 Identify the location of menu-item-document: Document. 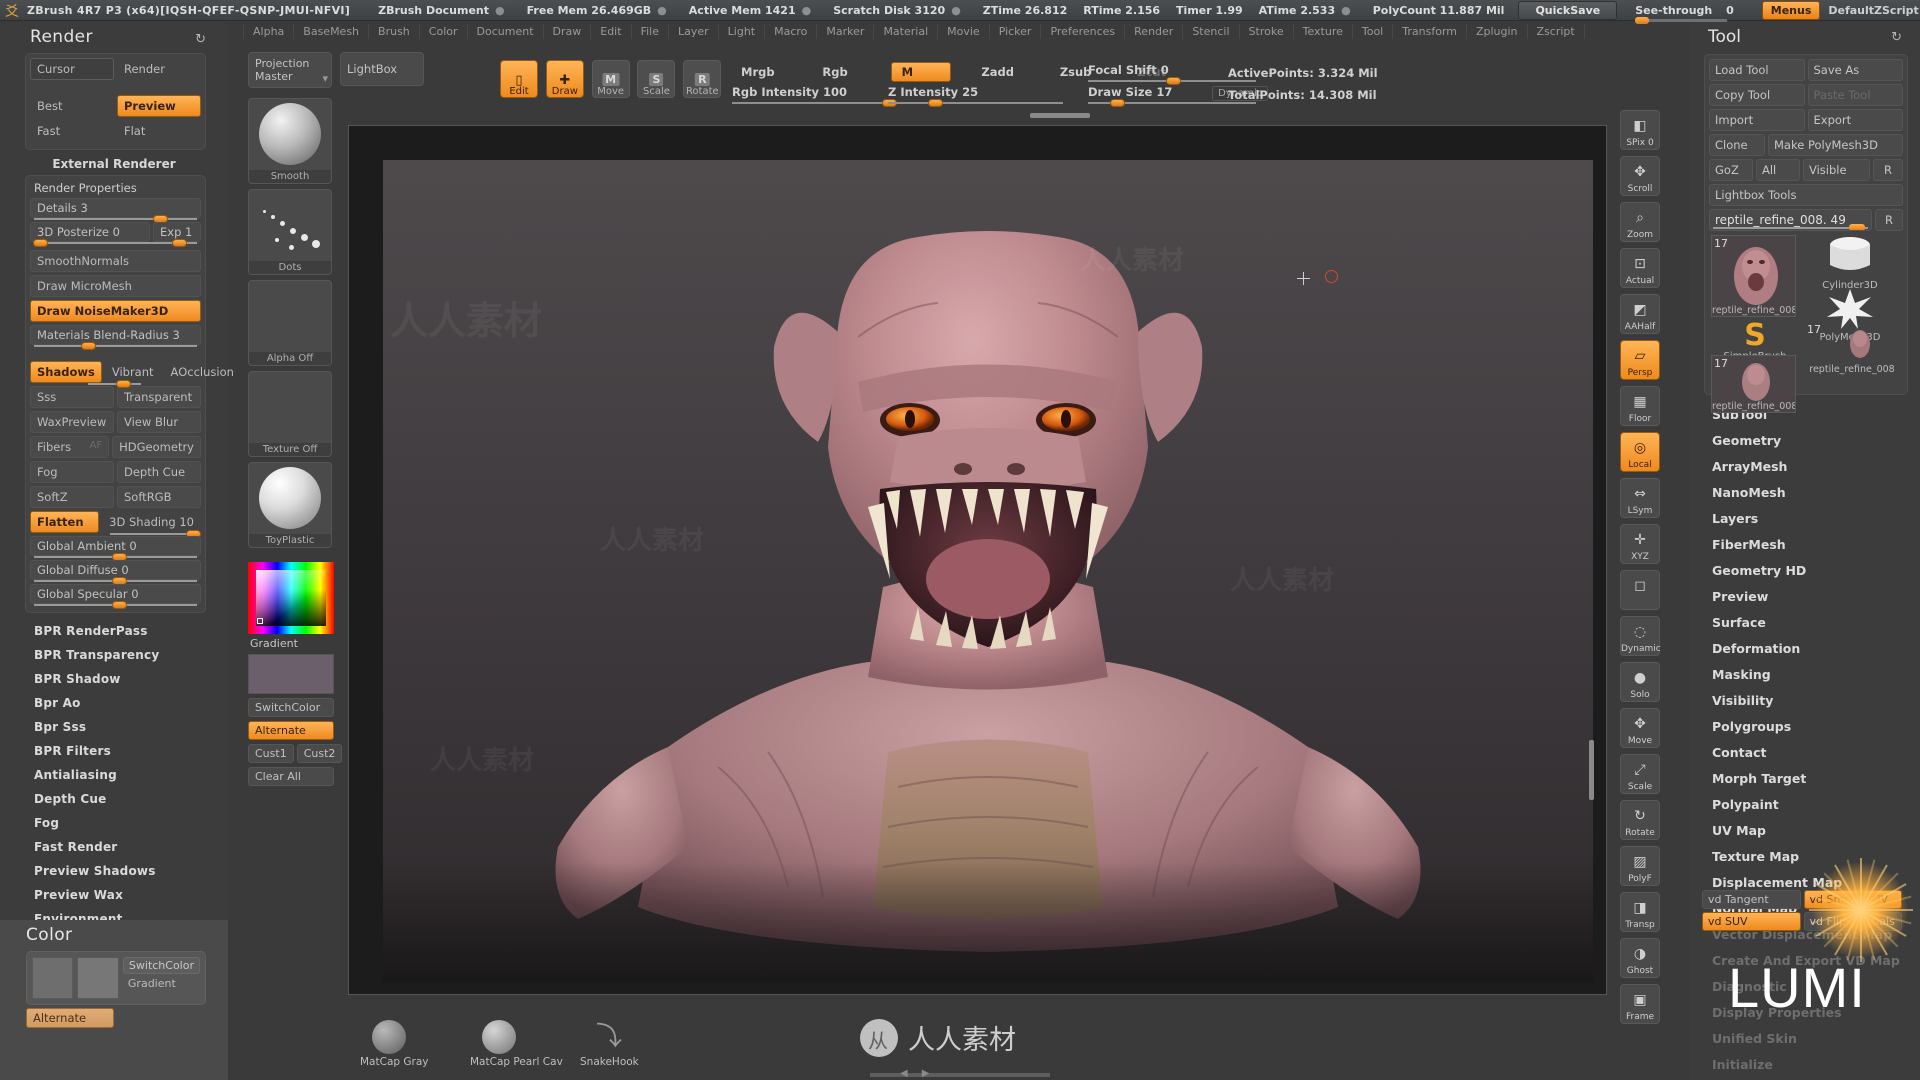
(506, 31).